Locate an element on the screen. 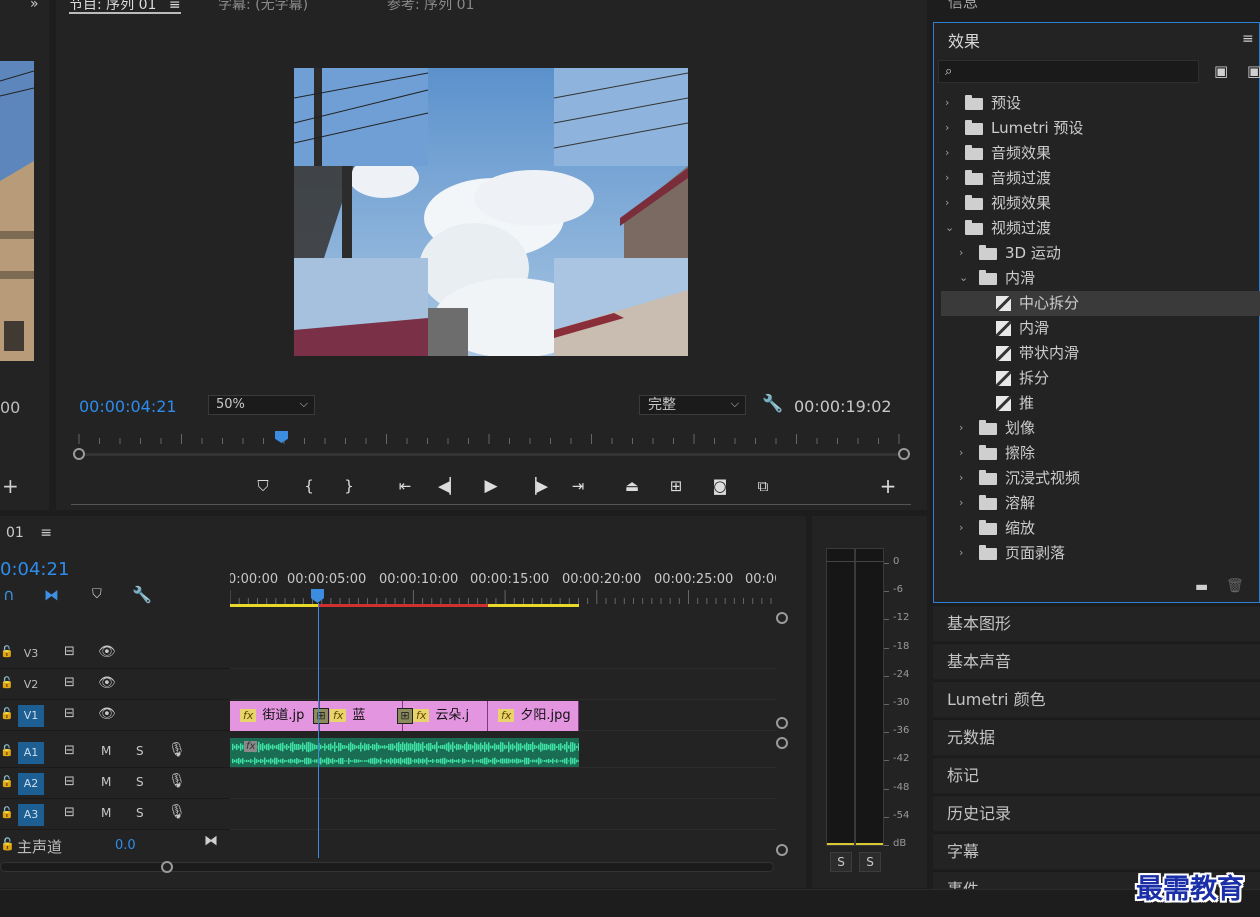 The height and width of the screenshot is (917, 1260). video-tracks-scrollbar is located at coordinates (782, 670).